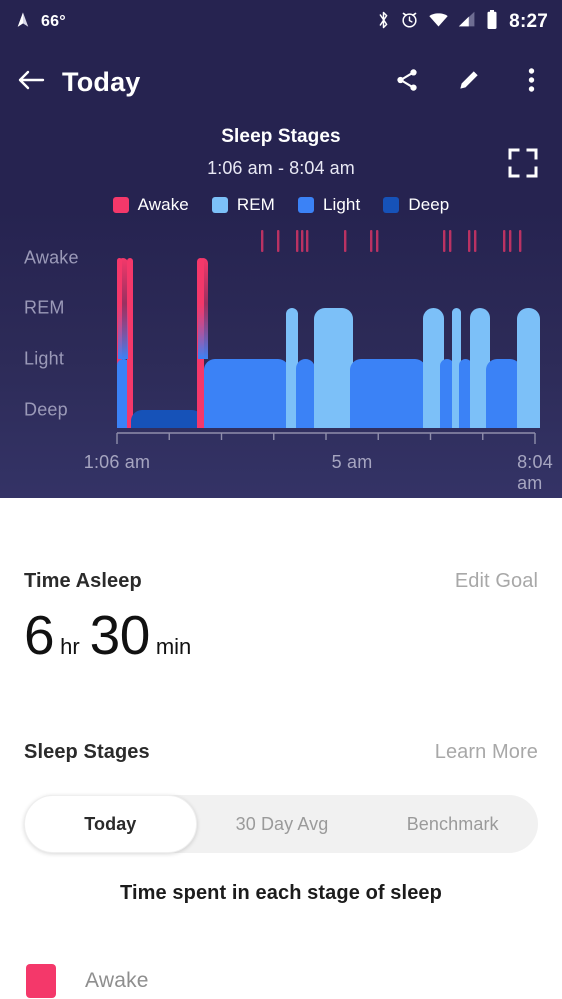 The width and height of the screenshot is (562, 999). Describe the element at coordinates (281, 168) in the screenshot. I see `chart-time-range: 1:06 am - 8:04 am` at that location.